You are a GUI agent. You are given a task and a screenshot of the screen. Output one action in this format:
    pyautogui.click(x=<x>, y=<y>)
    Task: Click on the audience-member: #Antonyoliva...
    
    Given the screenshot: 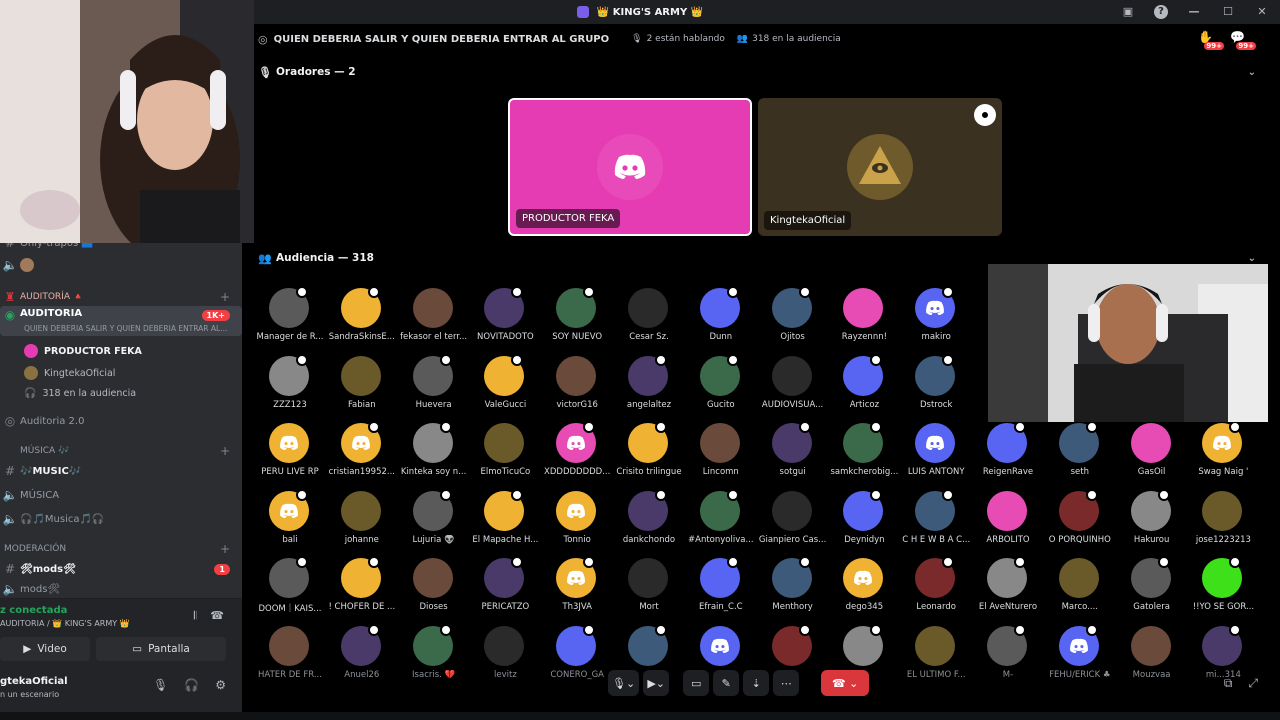 What is the action you would take?
    pyautogui.click(x=721, y=521)
    